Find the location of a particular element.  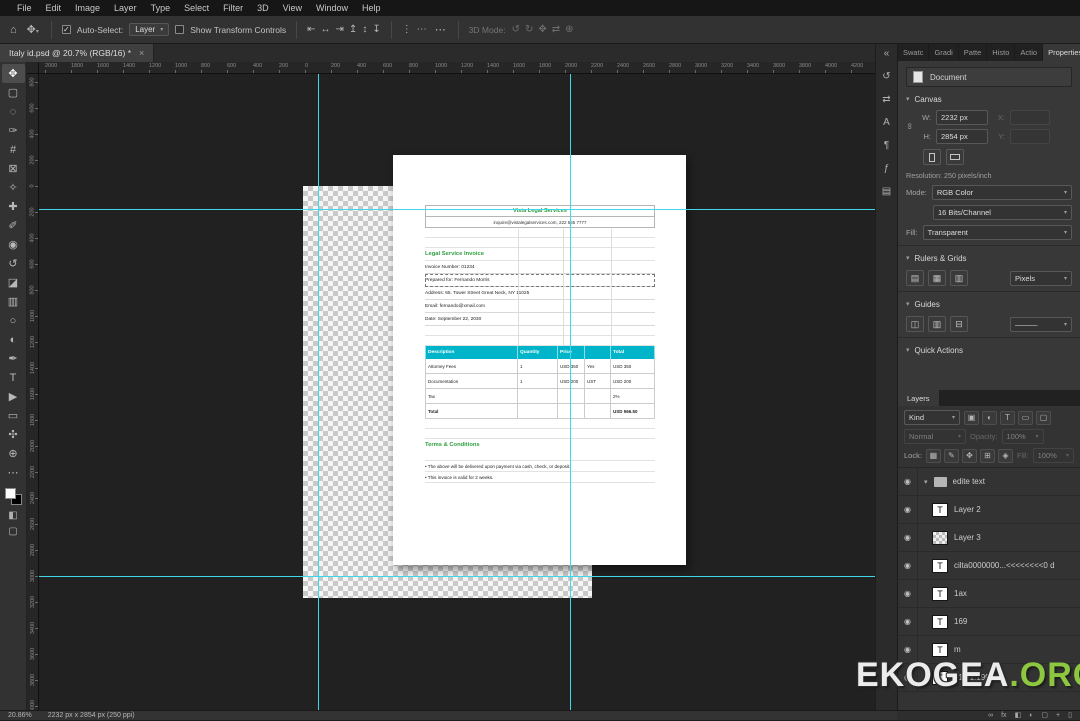

panel-tab-gradi: Gradi is located at coordinates (944, 52).